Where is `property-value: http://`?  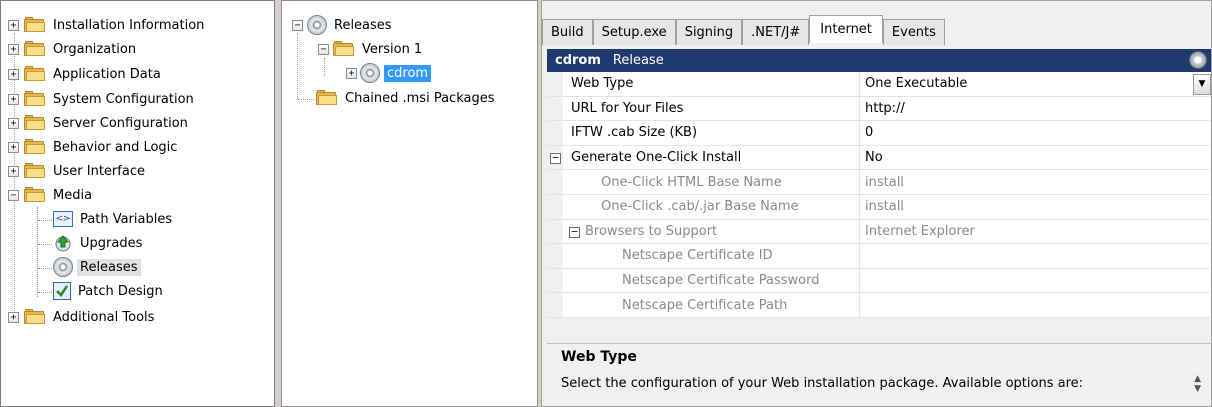 property-value: http:// is located at coordinates (883, 109).